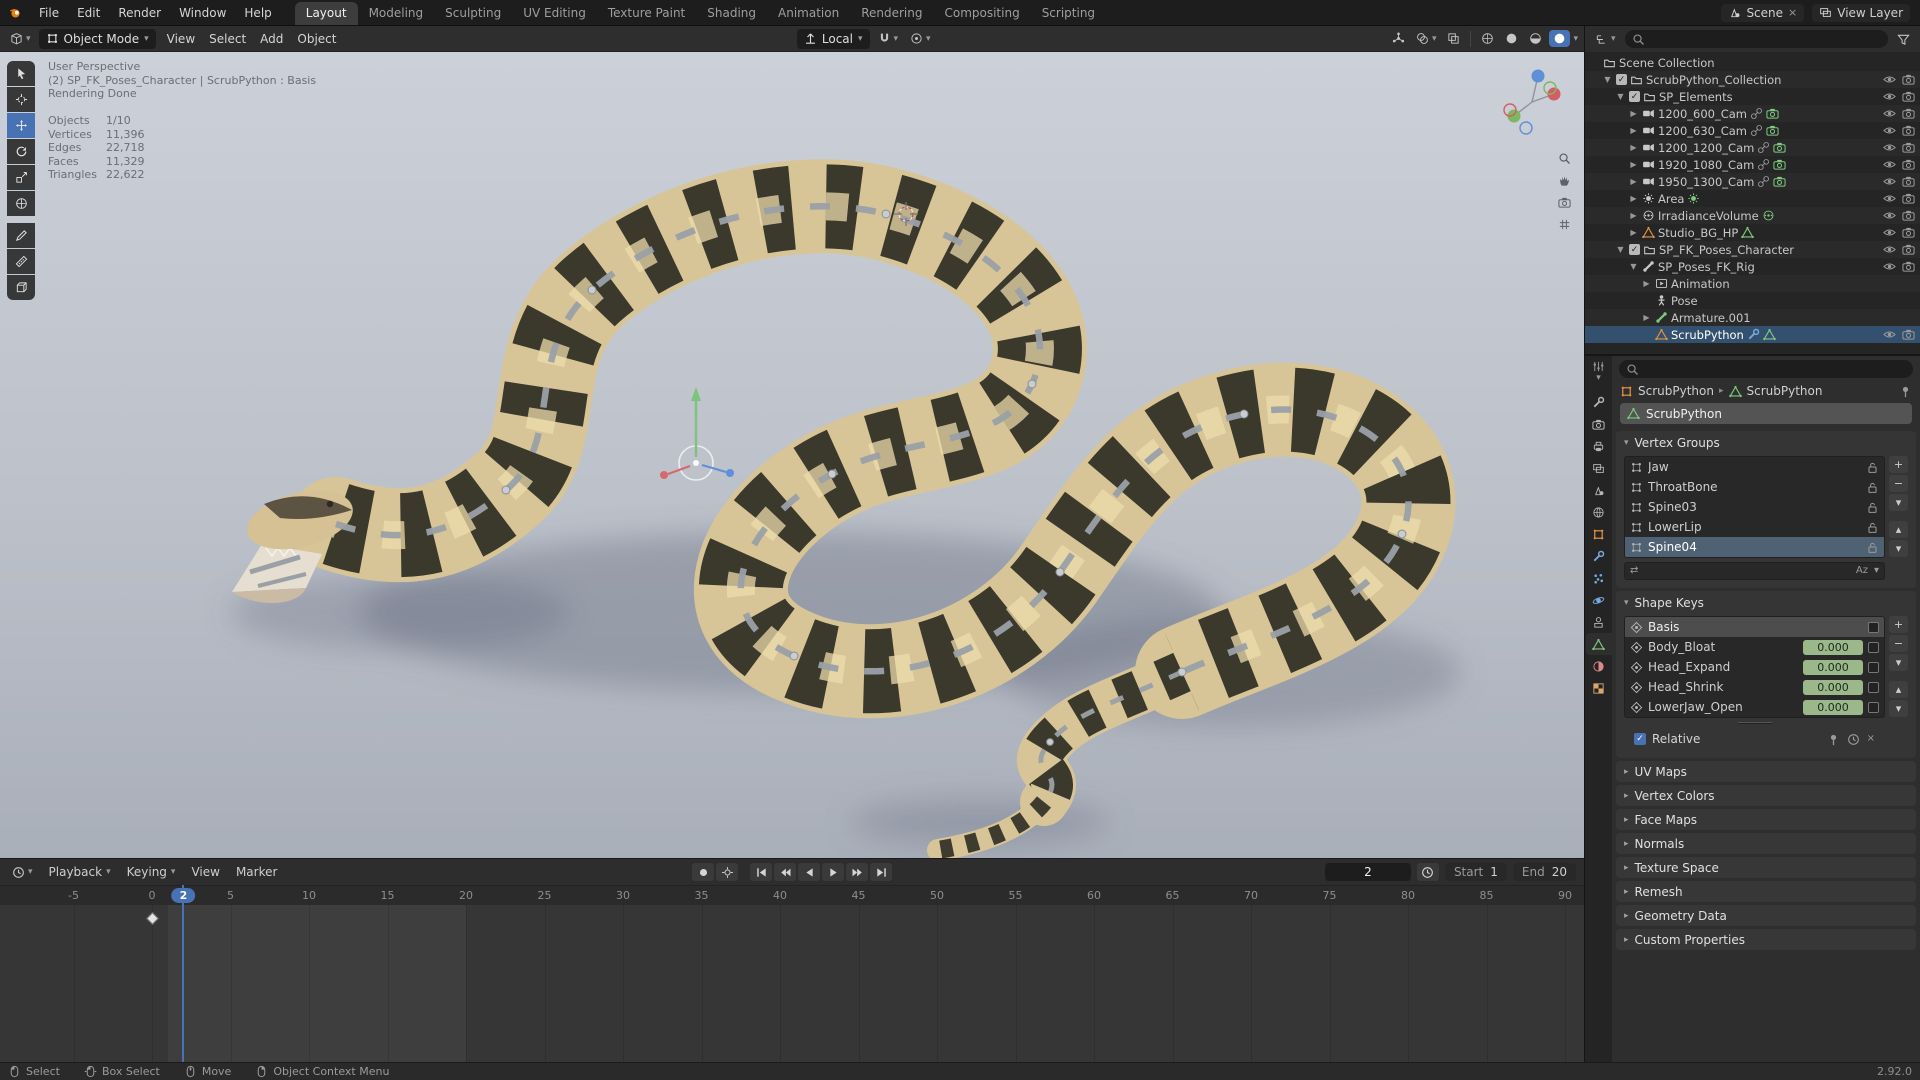  What do you see at coordinates (731, 13) in the screenshot?
I see `workspace-tab-shading: Shading` at bounding box center [731, 13].